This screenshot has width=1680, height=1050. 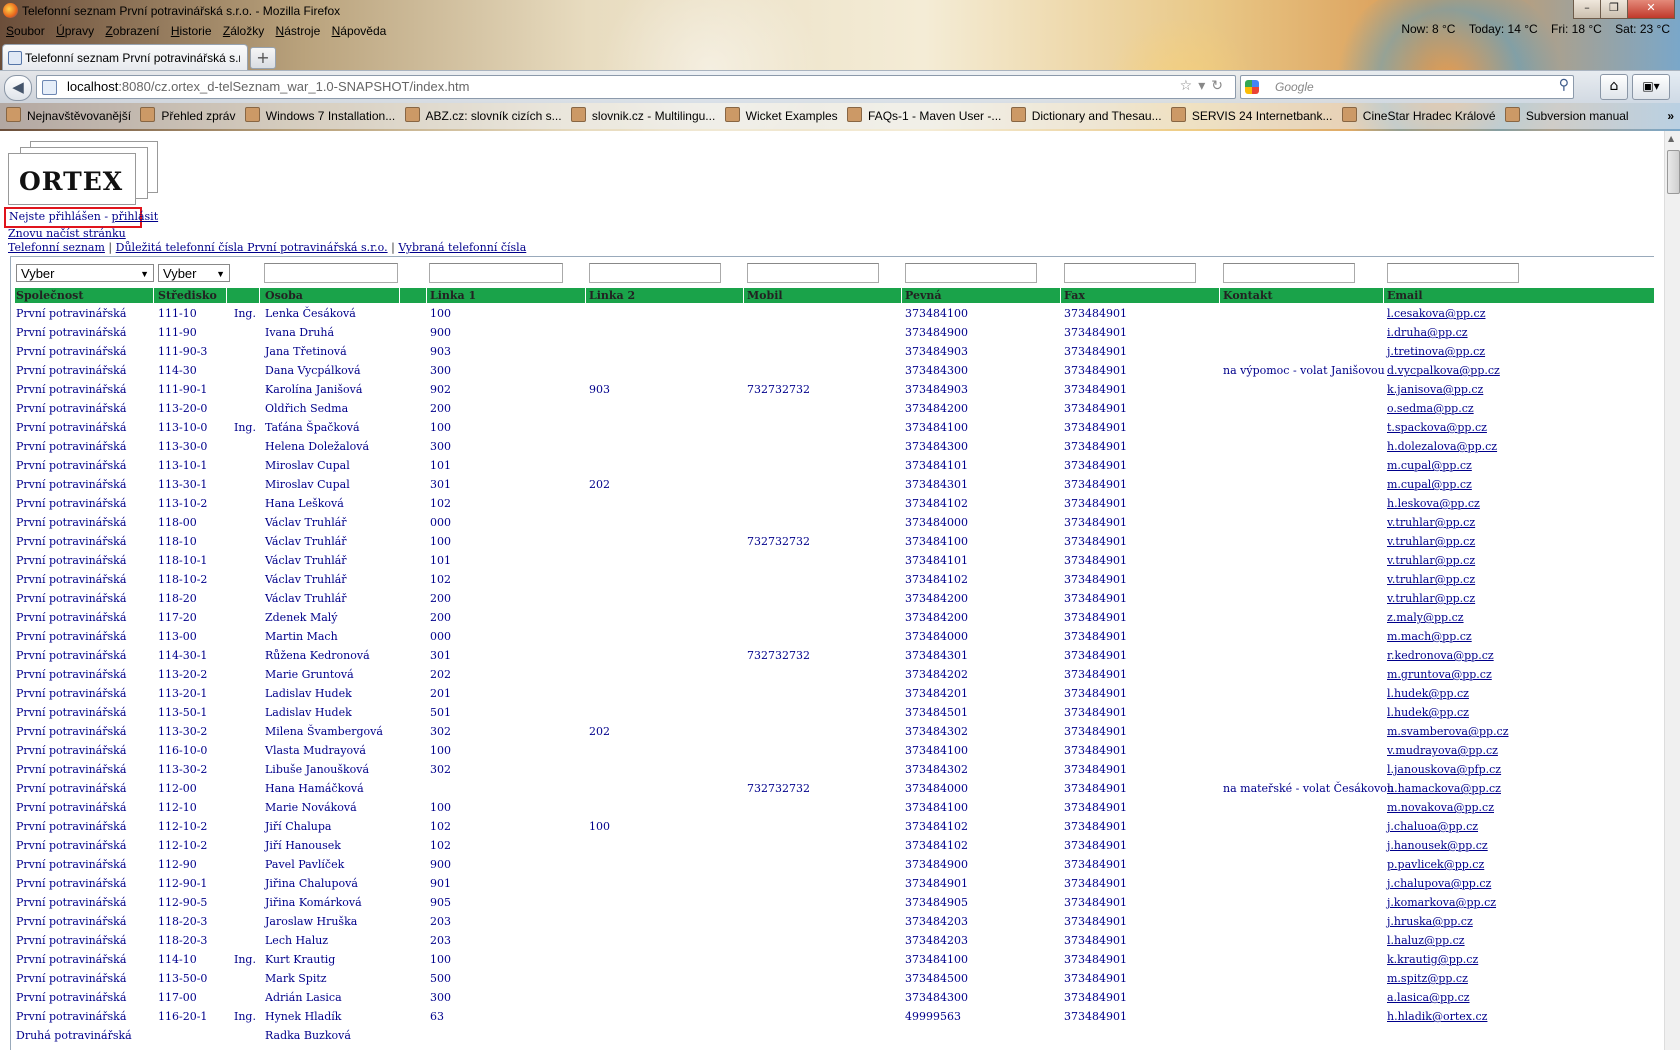 I want to click on search-icon: ⚲, so click(x=1564, y=85).